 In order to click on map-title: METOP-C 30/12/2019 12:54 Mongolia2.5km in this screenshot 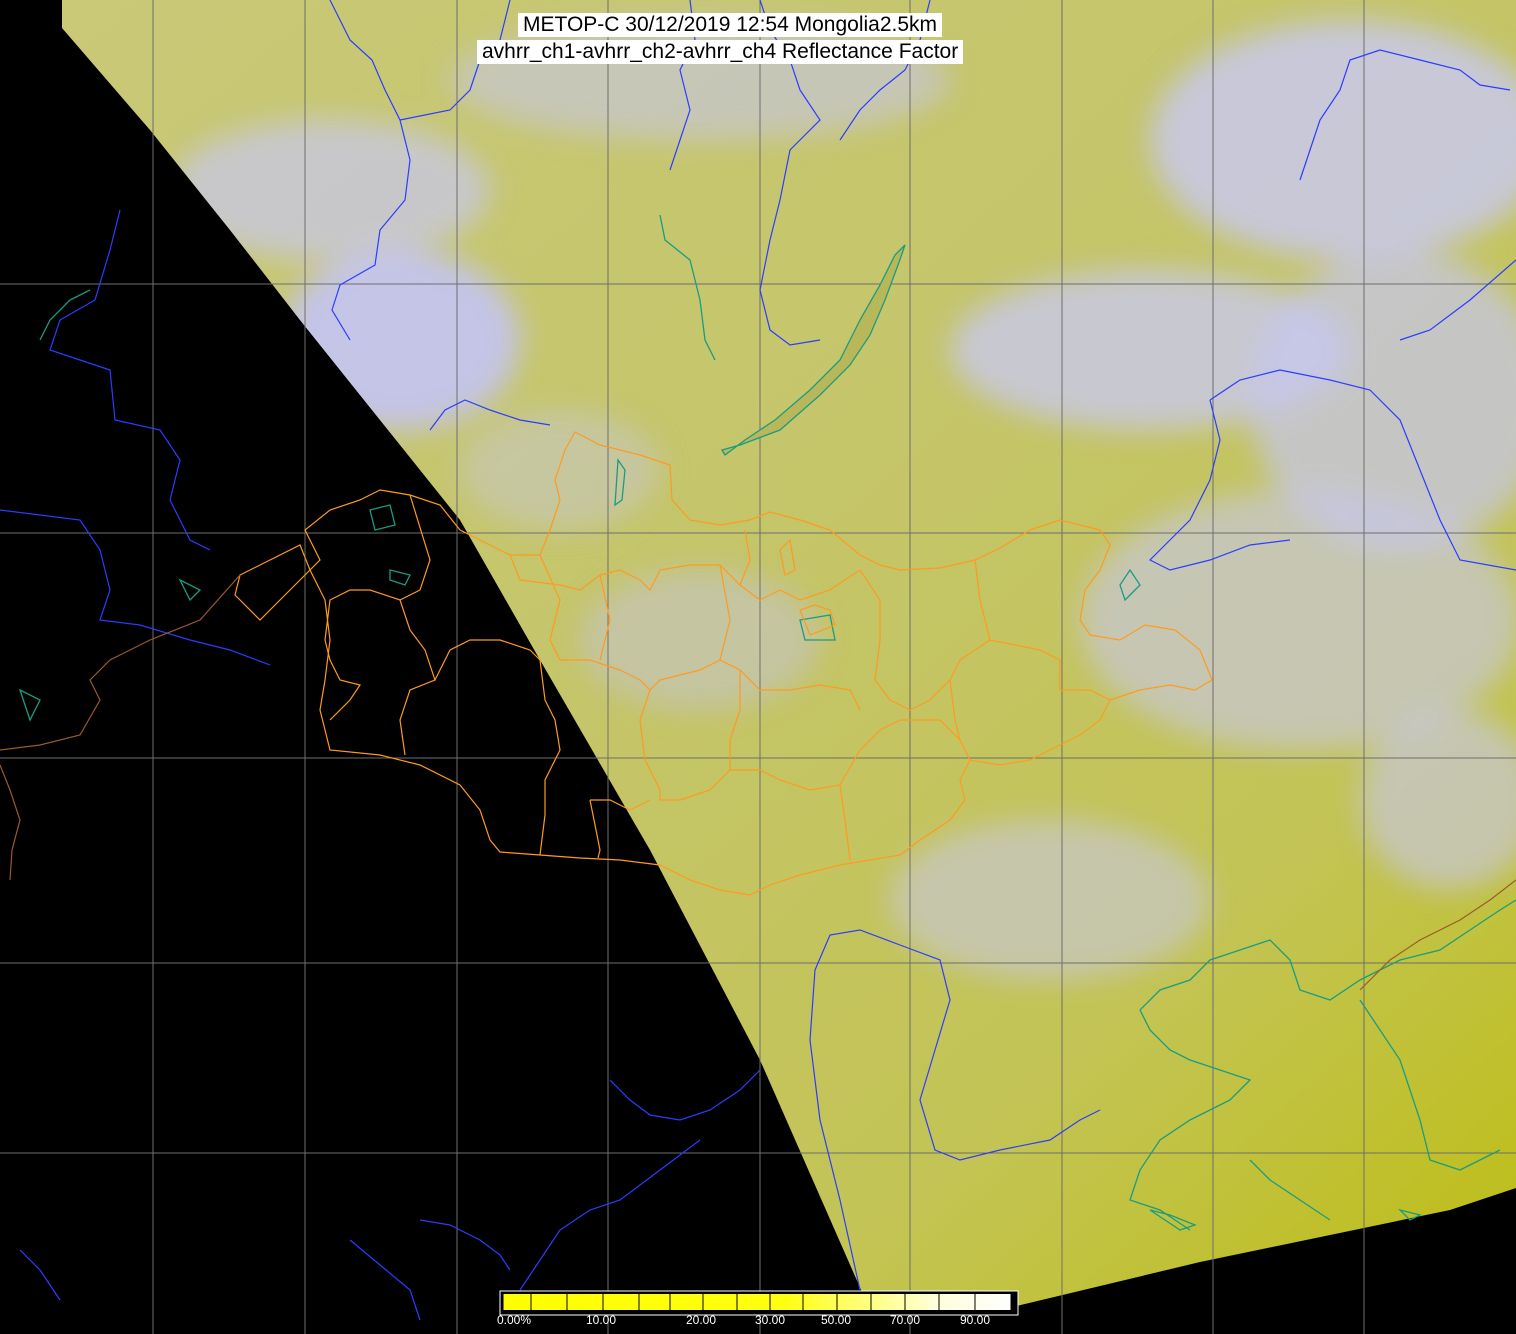, I will do `click(730, 25)`.